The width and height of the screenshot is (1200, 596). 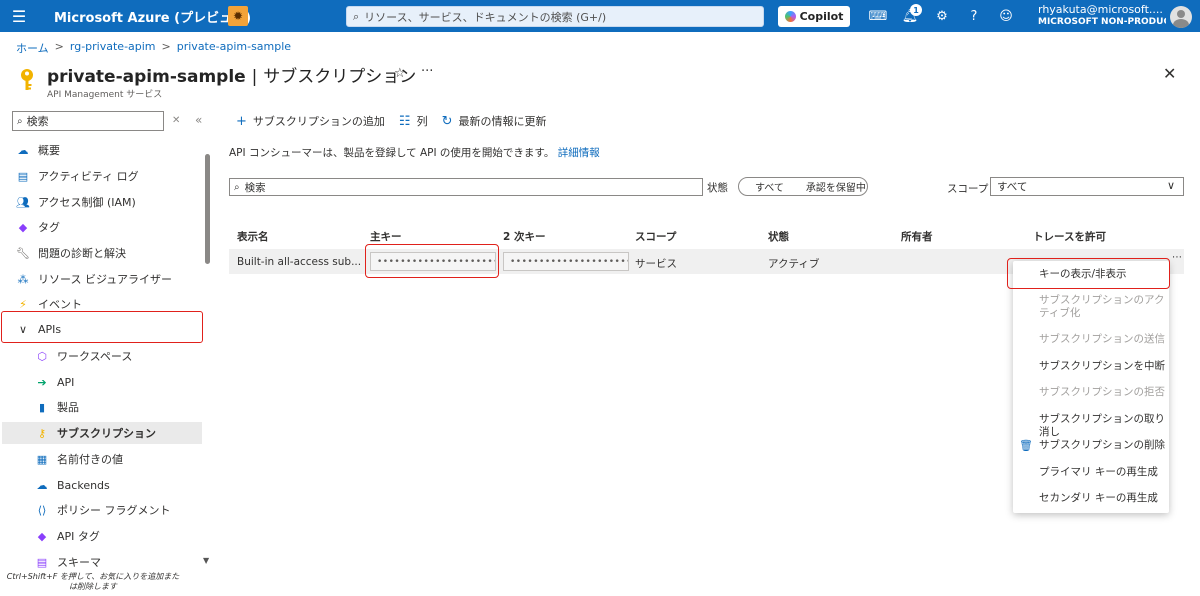 I want to click on sidebar-clear-icon: ✕, so click(x=176, y=120).